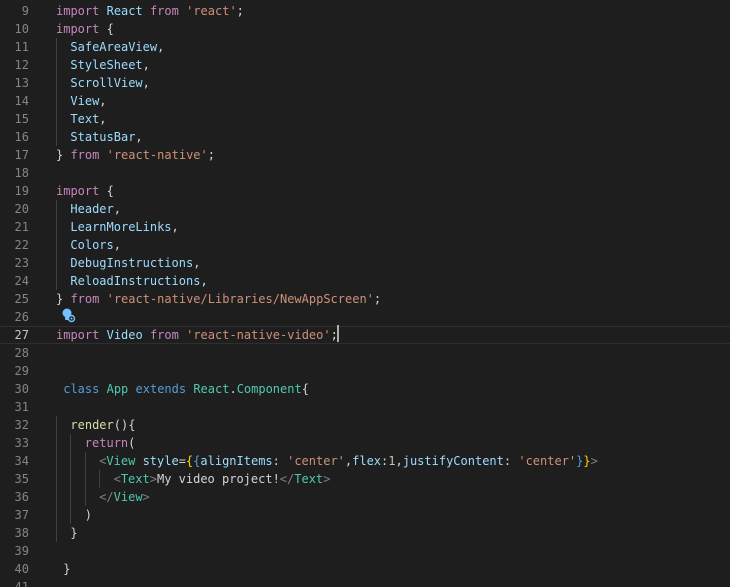 The width and height of the screenshot is (730, 587). I want to click on code-line: 10 import {, so click(365, 29).